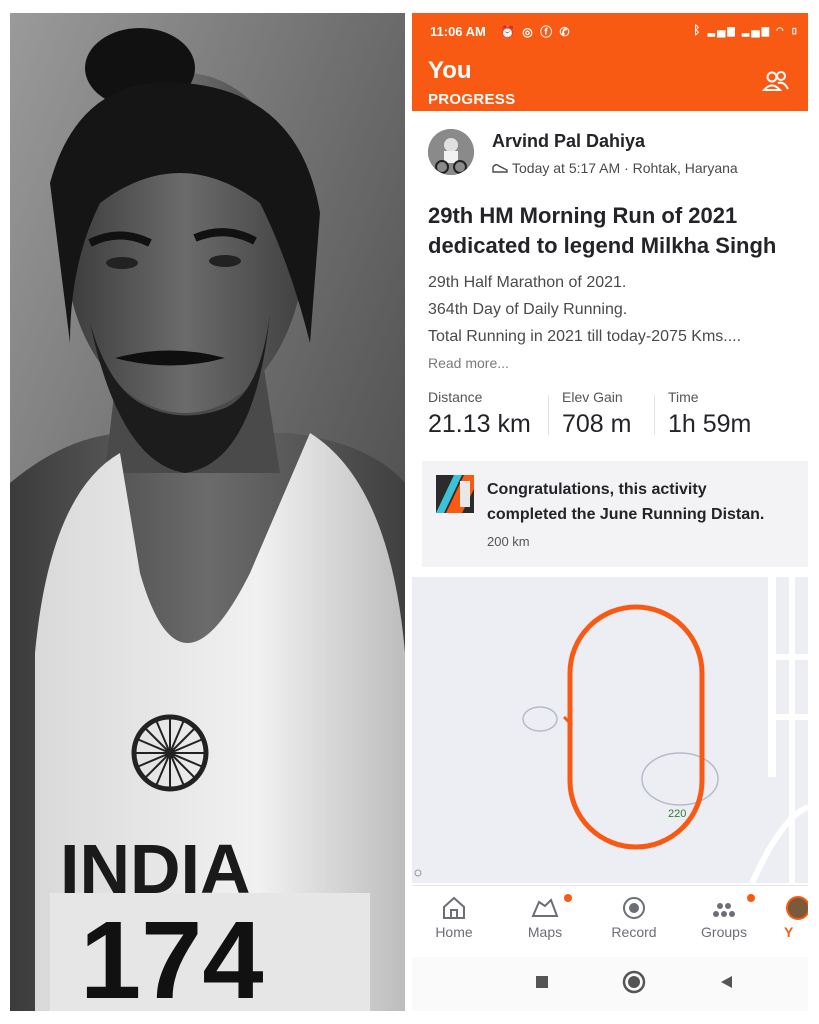  I want to click on system-nav-bar, so click(610, 984).